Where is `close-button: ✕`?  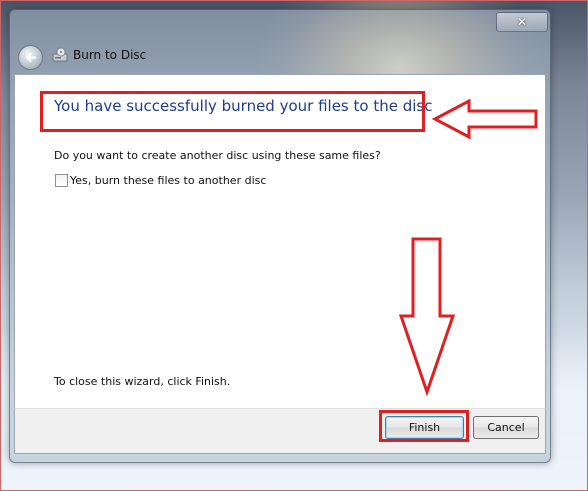 close-button: ✕ is located at coordinates (522, 22).